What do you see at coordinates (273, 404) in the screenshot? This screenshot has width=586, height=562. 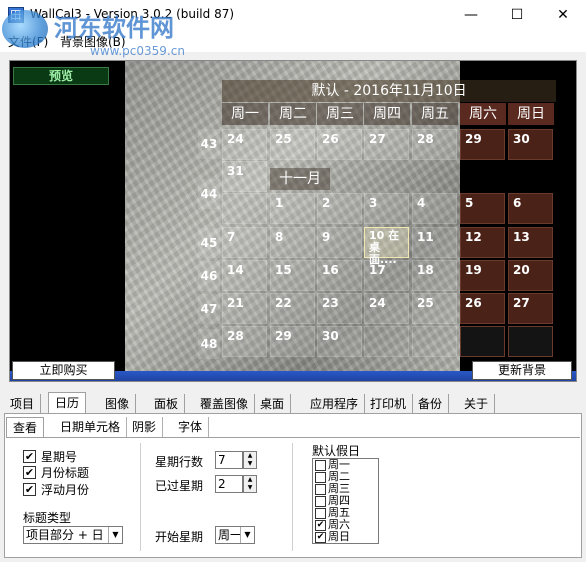 I see `tab-desktop: 桌面` at bounding box center [273, 404].